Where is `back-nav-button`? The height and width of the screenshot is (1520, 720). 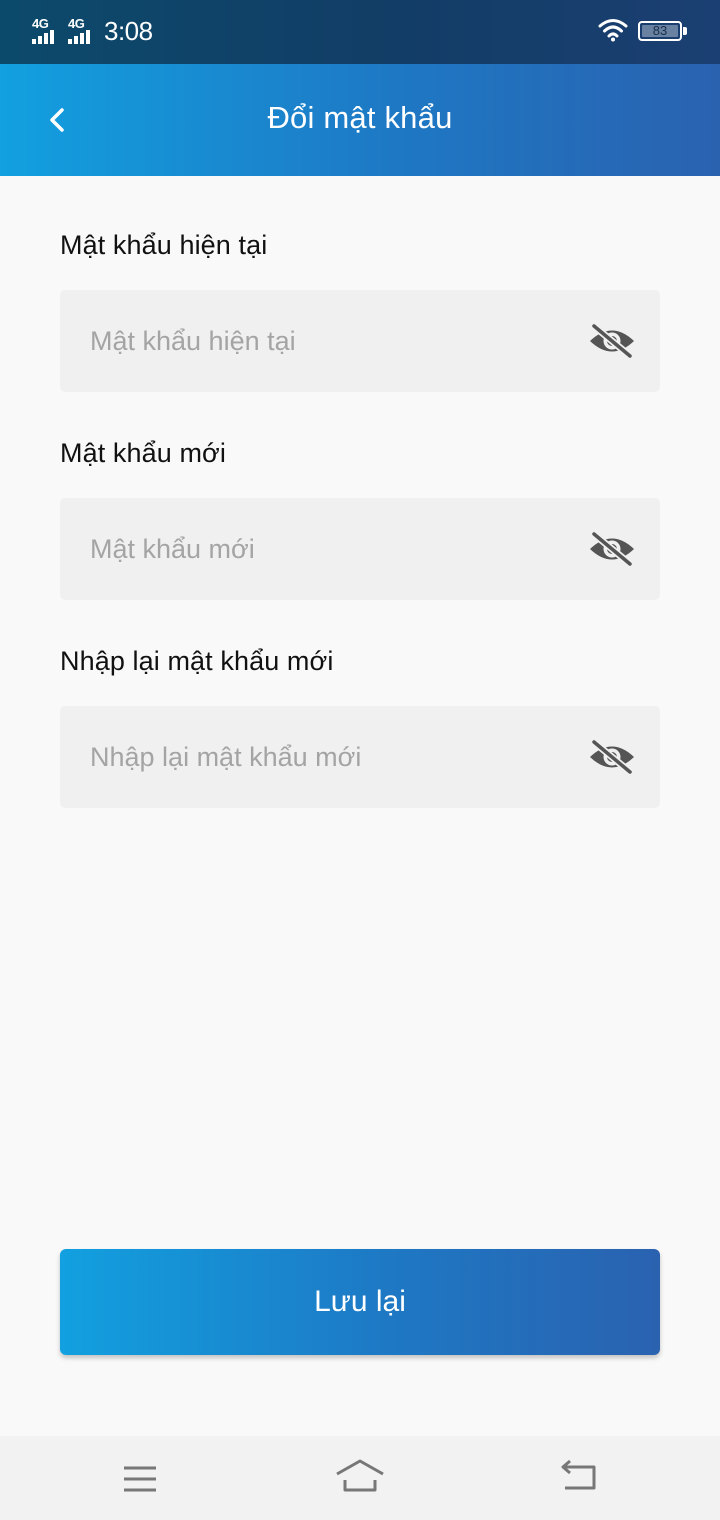 back-nav-button is located at coordinates (578, 1479).